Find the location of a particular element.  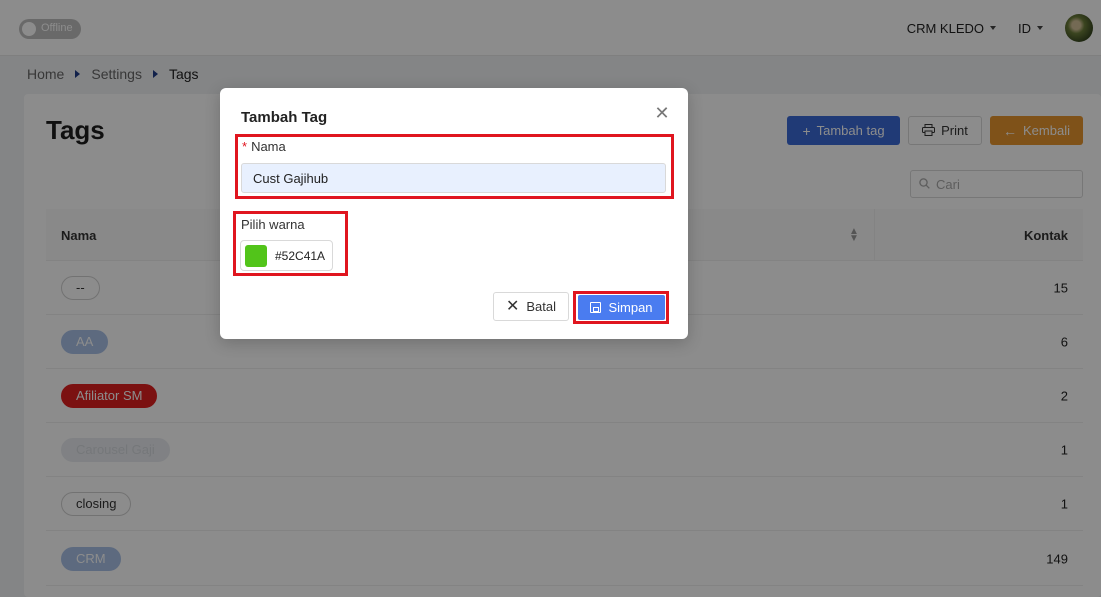

color-value: #52C41A is located at coordinates (300, 255).